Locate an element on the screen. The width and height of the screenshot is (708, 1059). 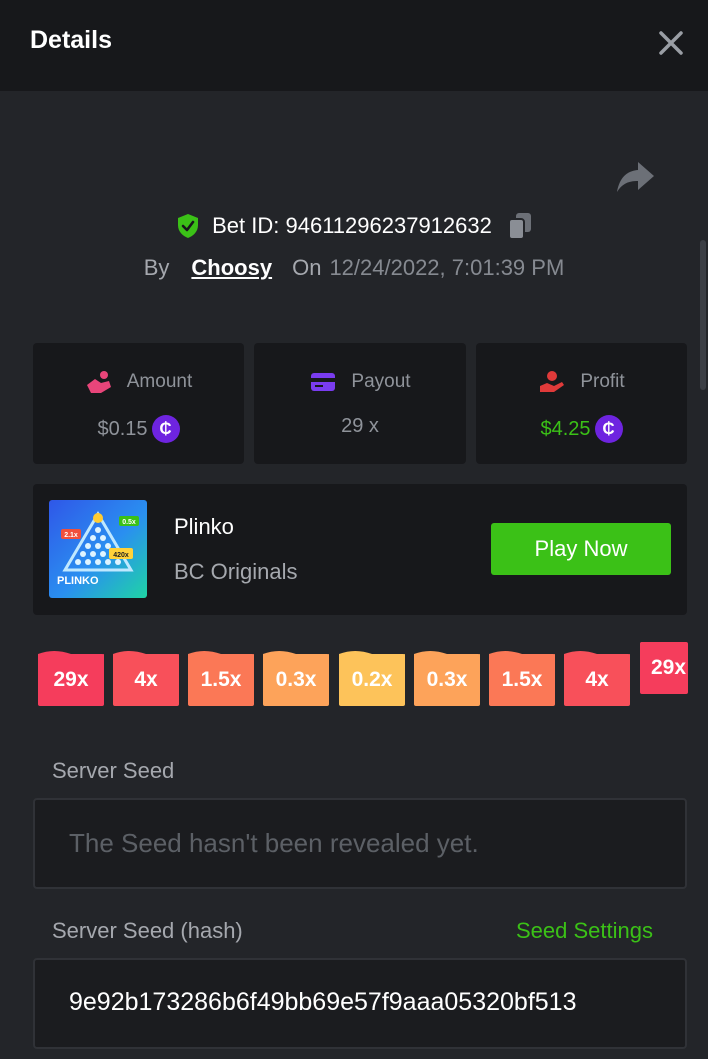
amount-icon is located at coordinates (98, 382).